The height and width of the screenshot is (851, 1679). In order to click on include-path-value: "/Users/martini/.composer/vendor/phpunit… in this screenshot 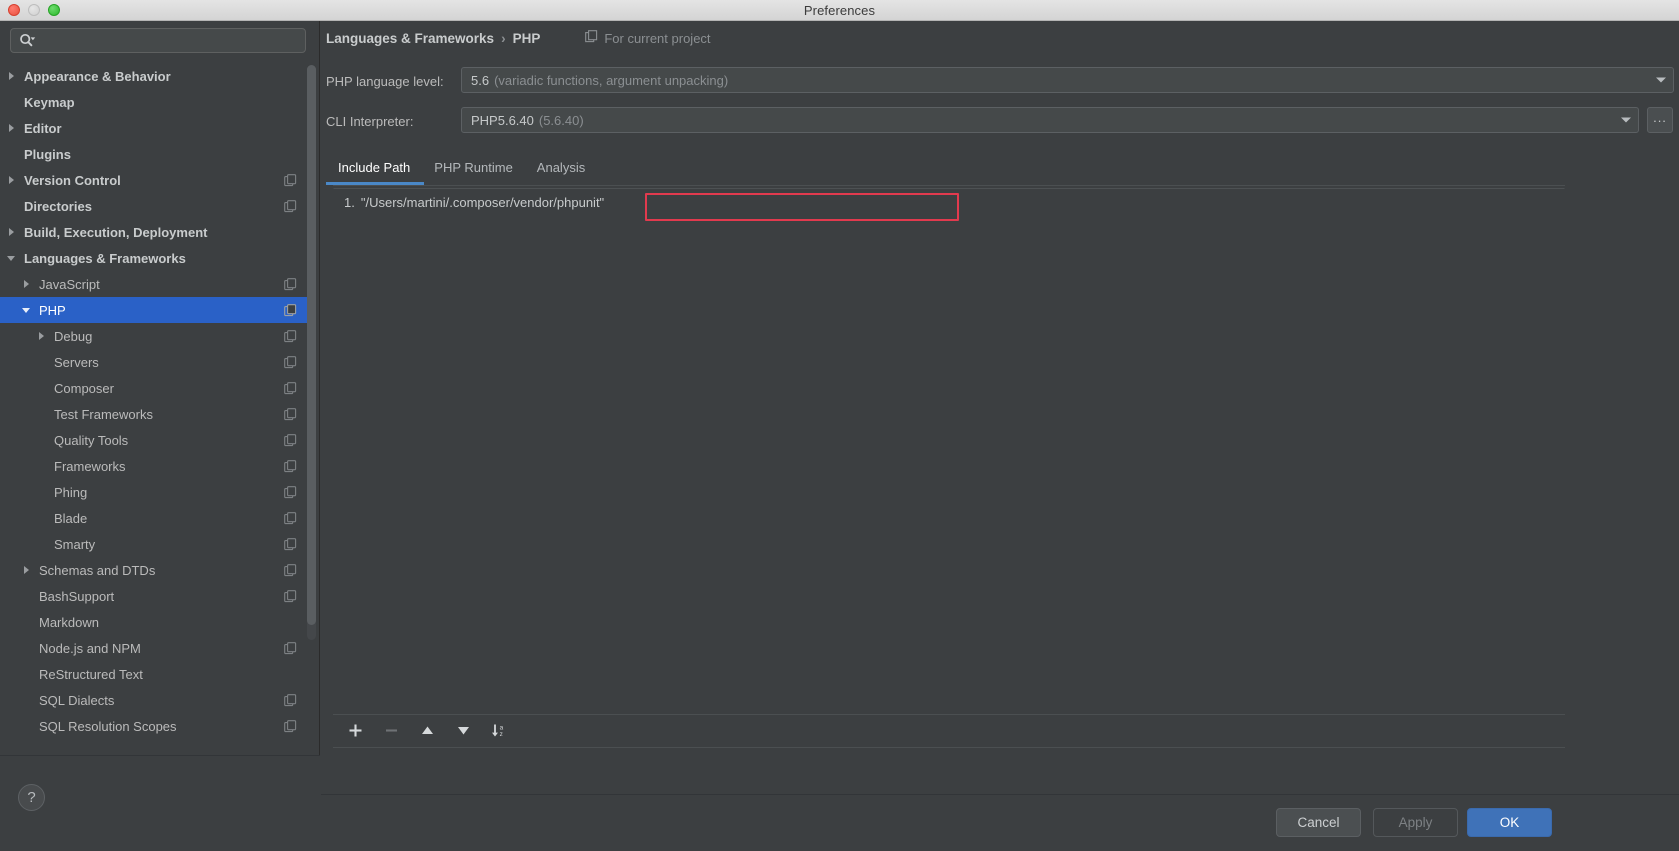, I will do `click(482, 202)`.